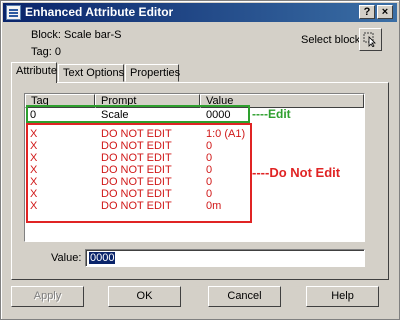 This screenshot has height=320, width=400. Describe the element at coordinates (271, 114) in the screenshot. I see `edit-annotation: ----Edit` at that location.